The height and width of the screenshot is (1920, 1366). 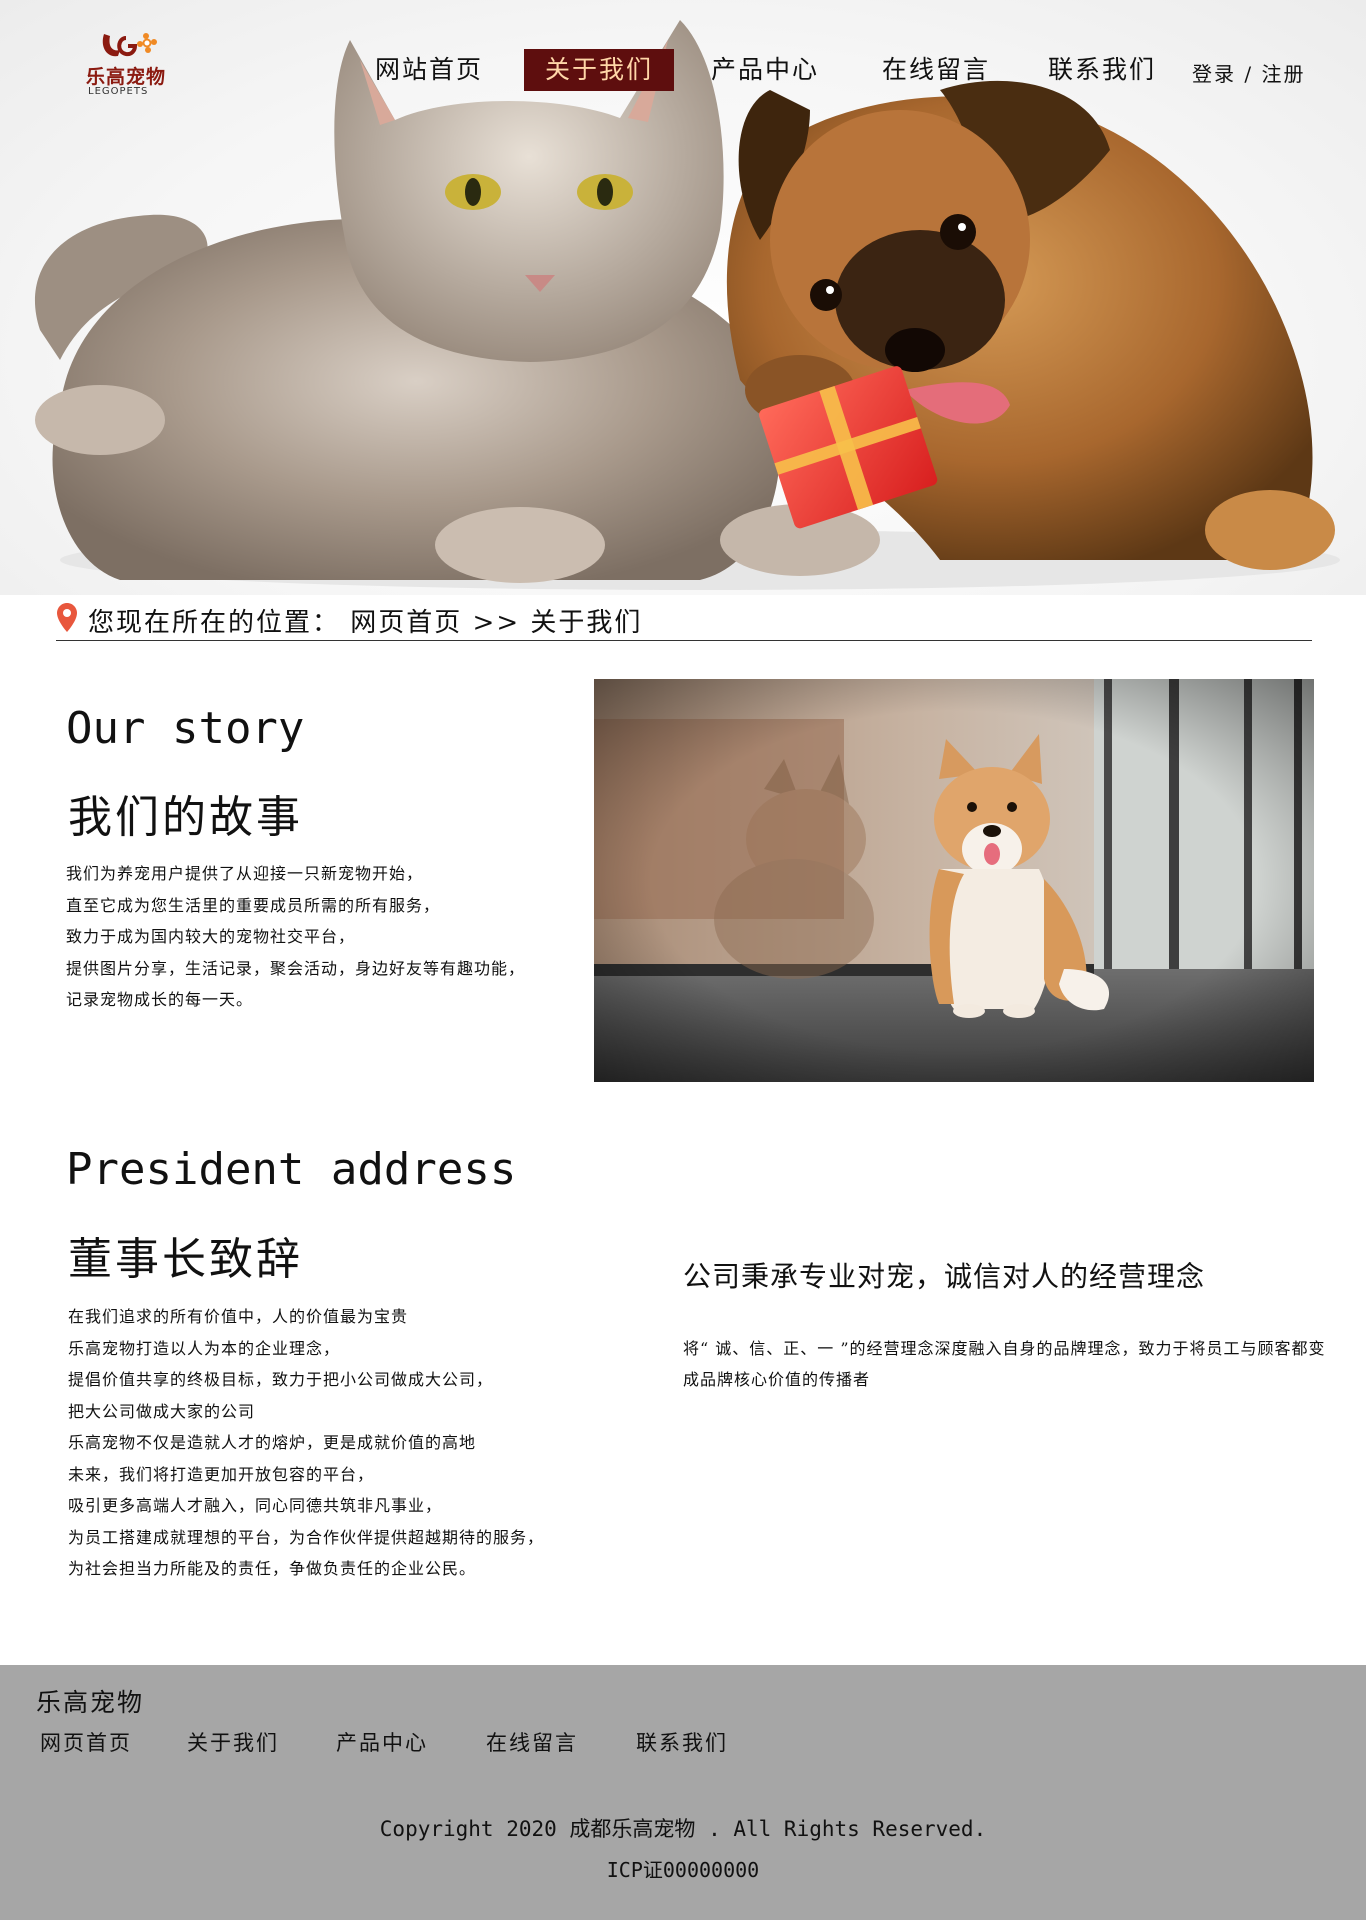 What do you see at coordinates (365, 623) in the screenshot?
I see `breadcrumb-text: 您现在所在的位置： 网页首页 >> 关于我们` at bounding box center [365, 623].